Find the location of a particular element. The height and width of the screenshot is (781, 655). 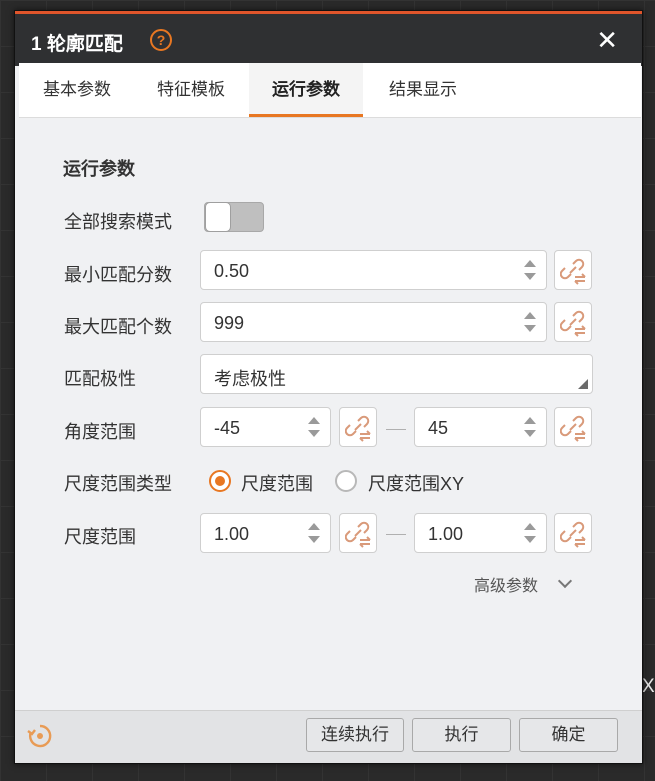

angle-min-spinner is located at coordinates (314, 427).